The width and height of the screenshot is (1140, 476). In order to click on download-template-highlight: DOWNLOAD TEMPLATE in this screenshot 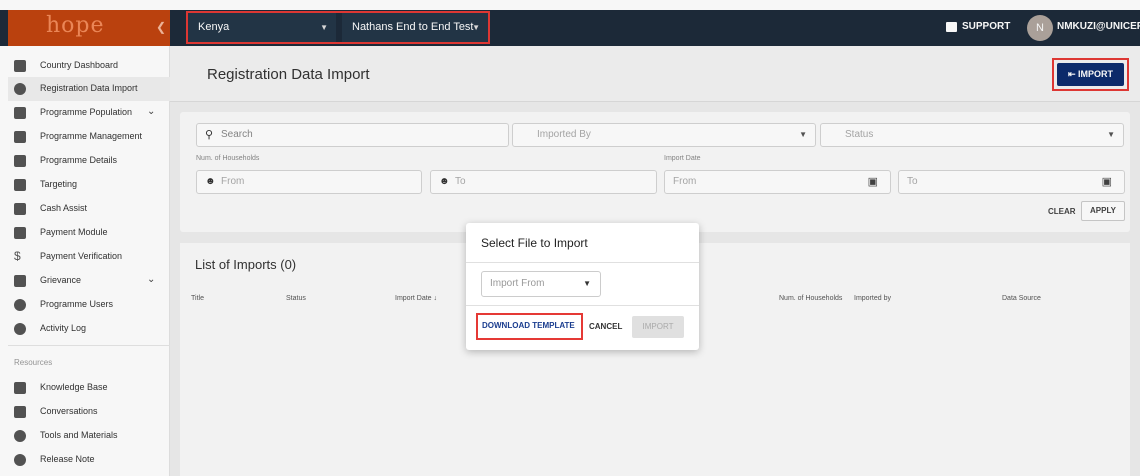, I will do `click(529, 326)`.